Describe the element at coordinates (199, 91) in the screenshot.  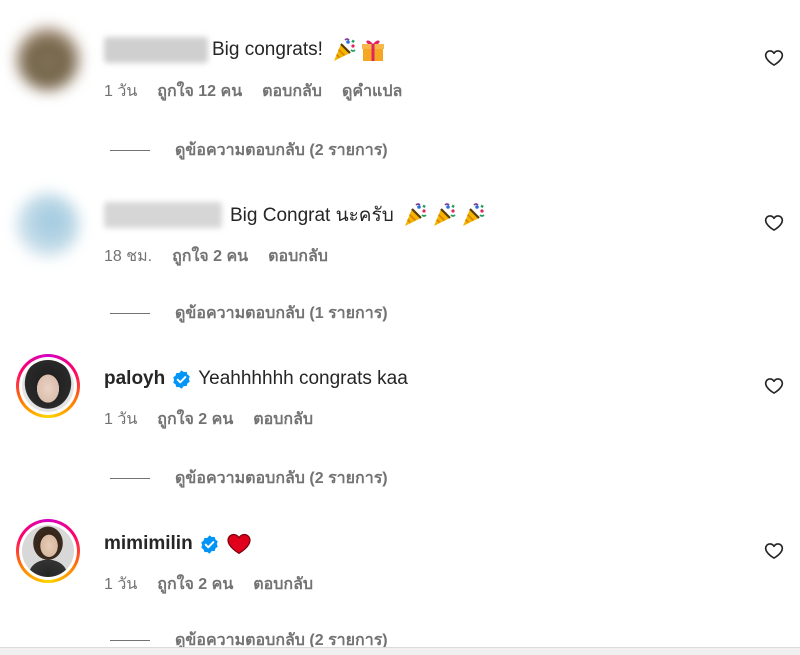
I see `likes-count: ถูกใจ 12 คน` at that location.